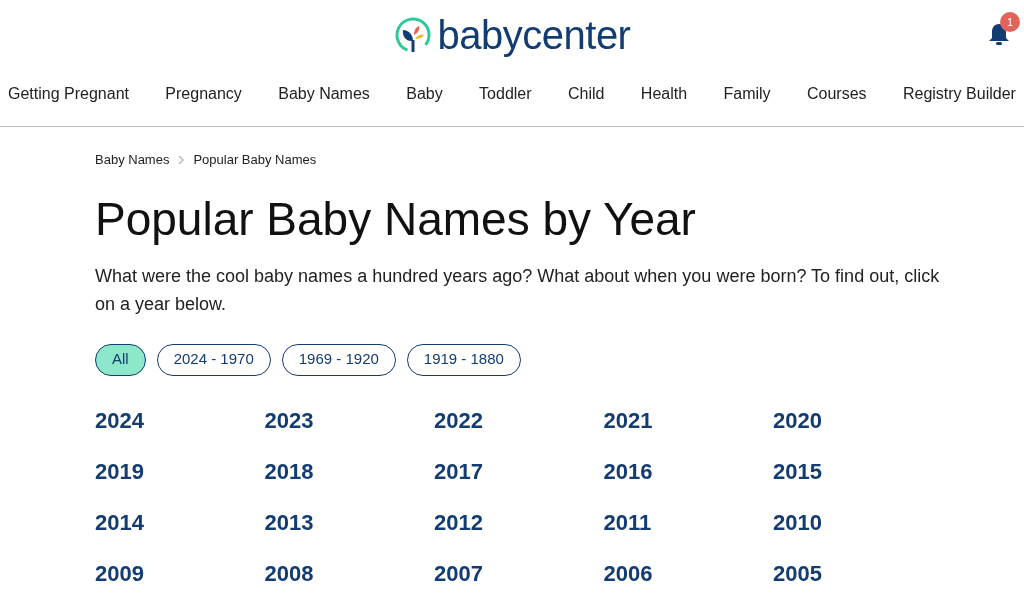 The width and height of the screenshot is (1024, 602). Describe the element at coordinates (628, 420) in the screenshot. I see `year-link: 2021` at that location.